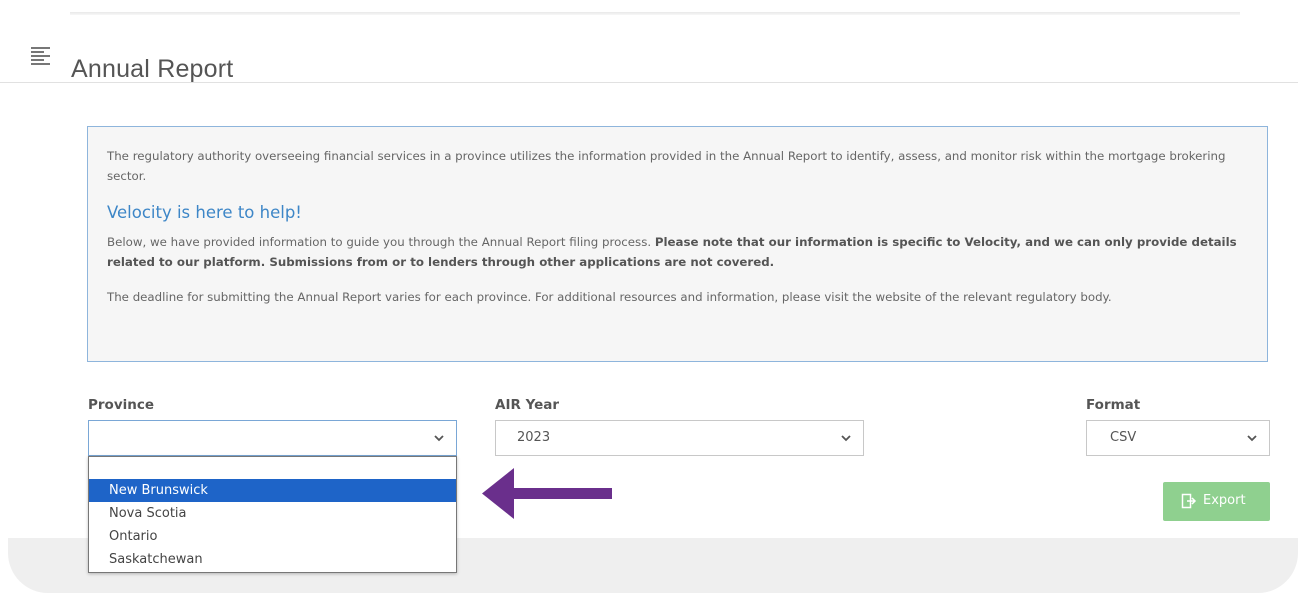  I want to click on format-value: CSV, so click(1123, 437).